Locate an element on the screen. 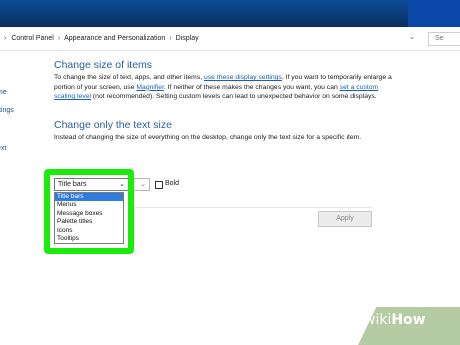 The width and height of the screenshot is (460, 345). sidebar-item-settings: ttings is located at coordinates (7, 110).